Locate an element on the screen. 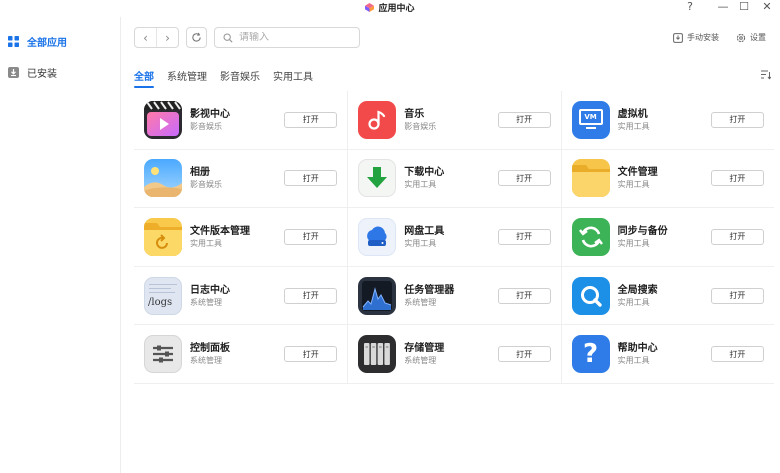 This screenshot has height=473, width=780. app-name: 同步与备份 is located at coordinates (642, 231).